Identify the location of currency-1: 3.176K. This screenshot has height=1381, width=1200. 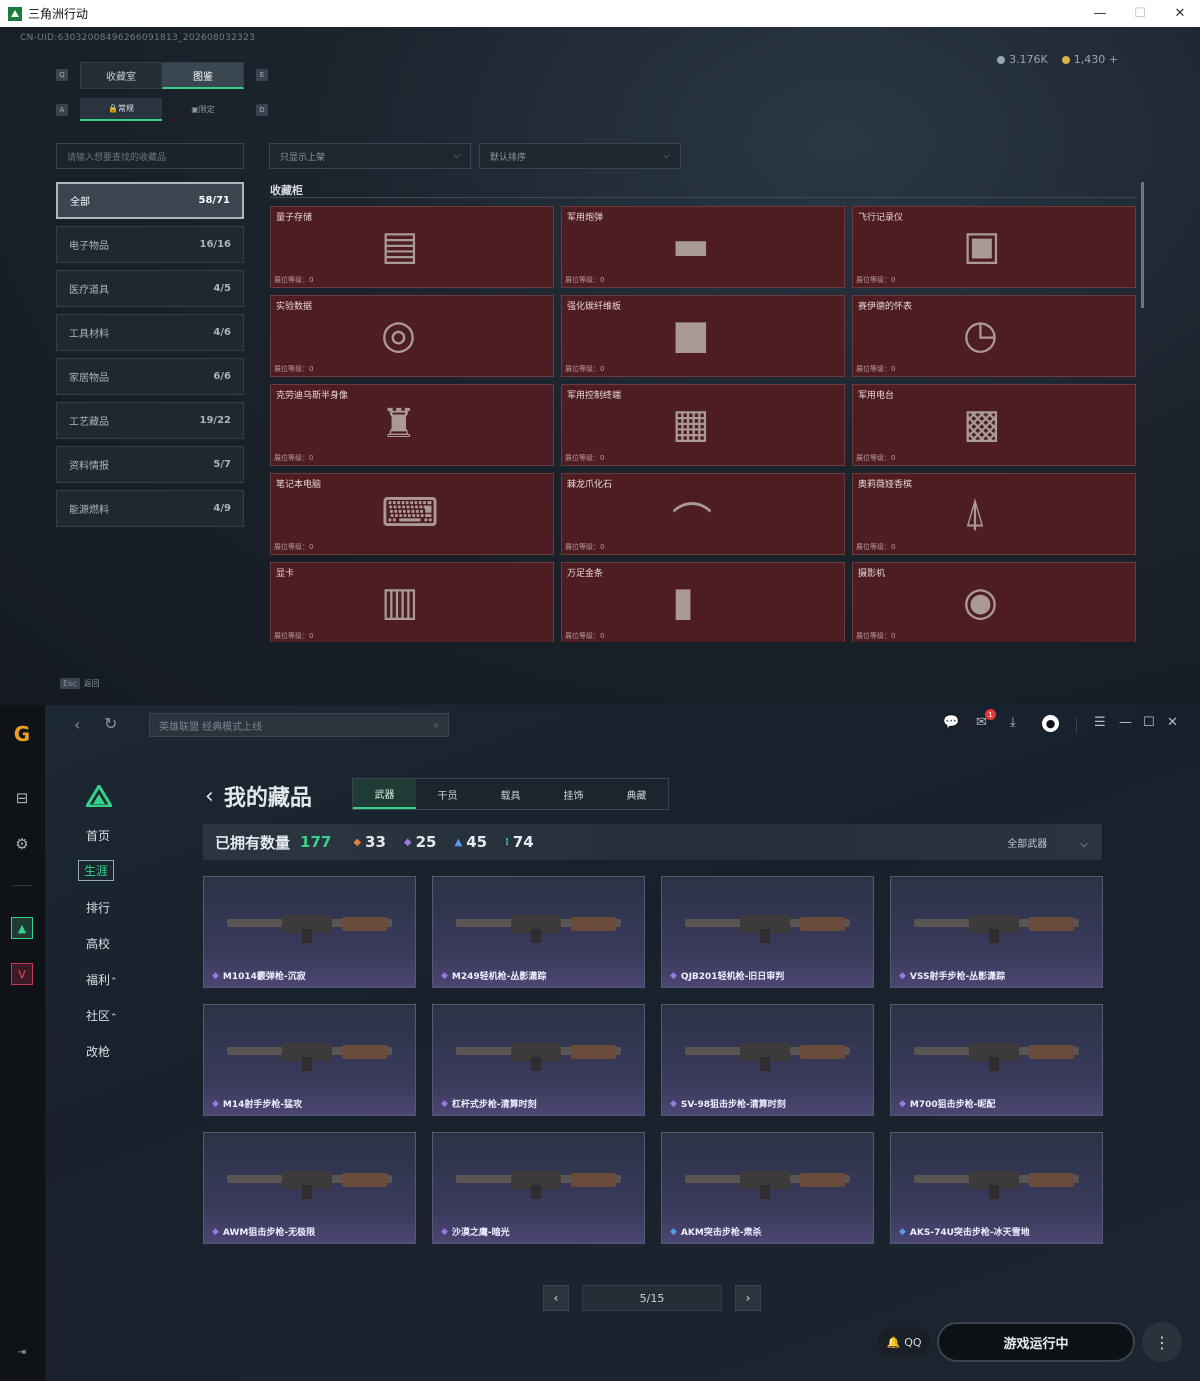
(1028, 59).